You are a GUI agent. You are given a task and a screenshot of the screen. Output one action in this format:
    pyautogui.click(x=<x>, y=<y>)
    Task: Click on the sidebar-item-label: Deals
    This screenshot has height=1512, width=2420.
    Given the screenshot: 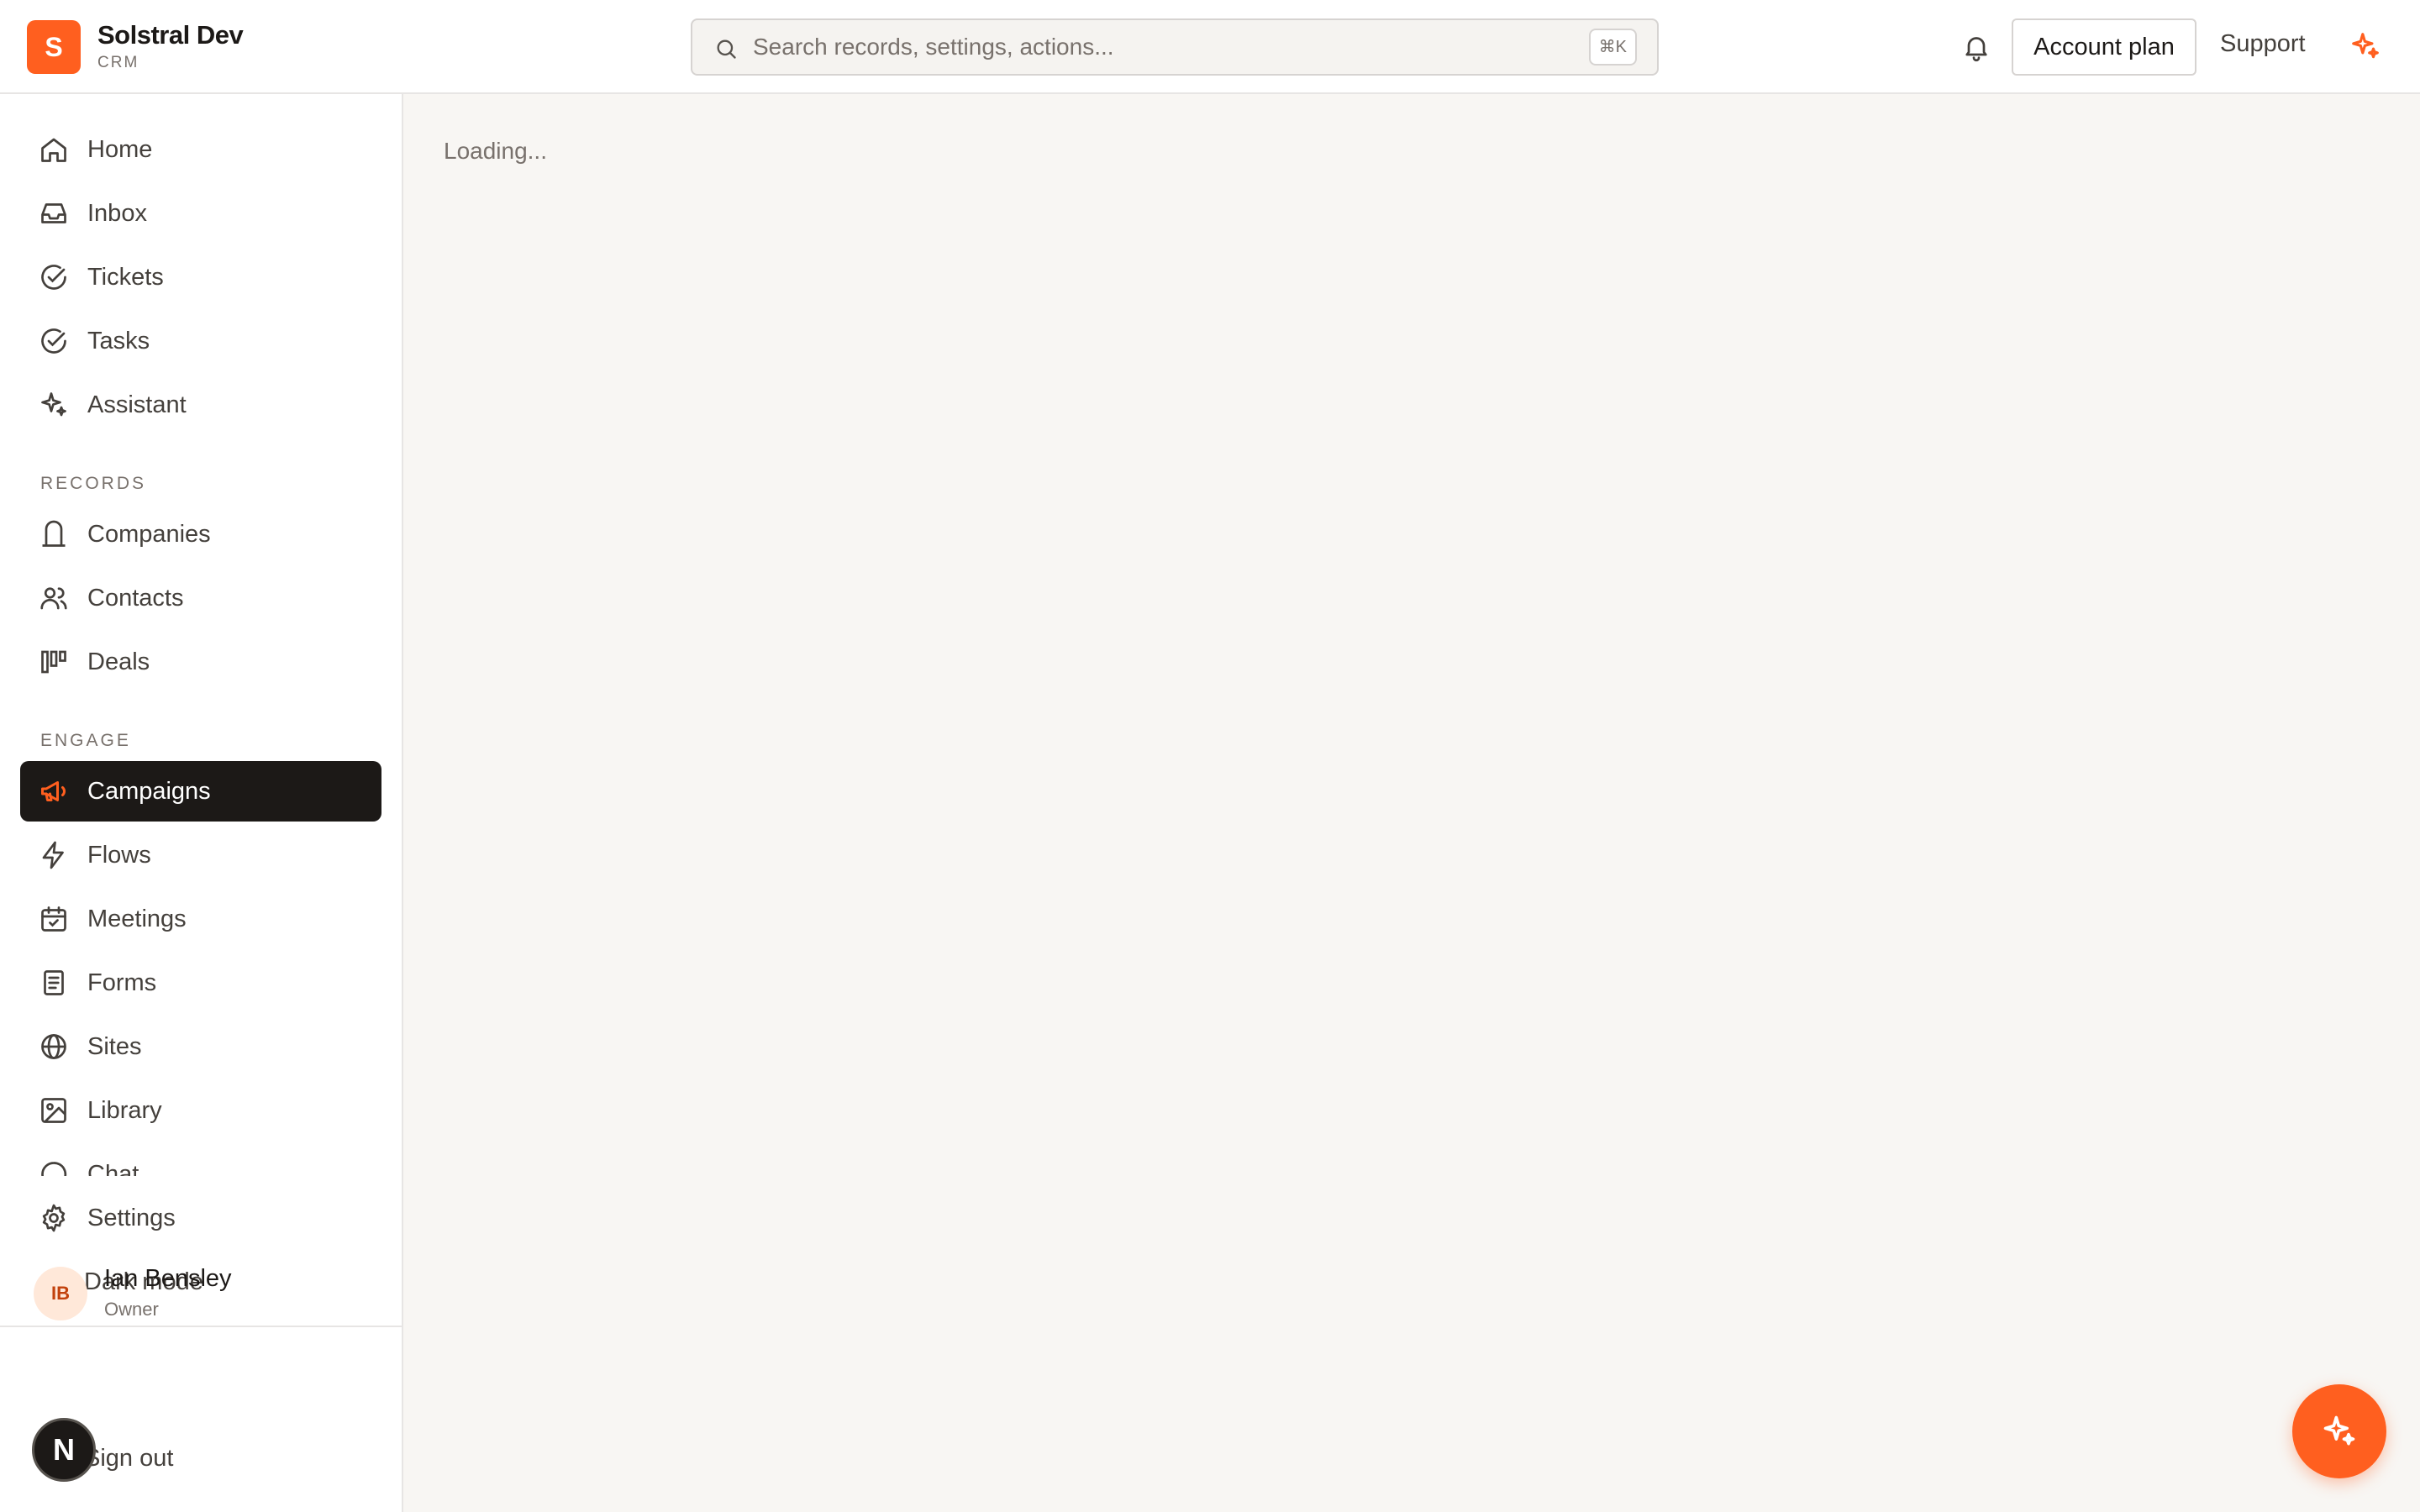 What is the action you would take?
    pyautogui.click(x=118, y=661)
    